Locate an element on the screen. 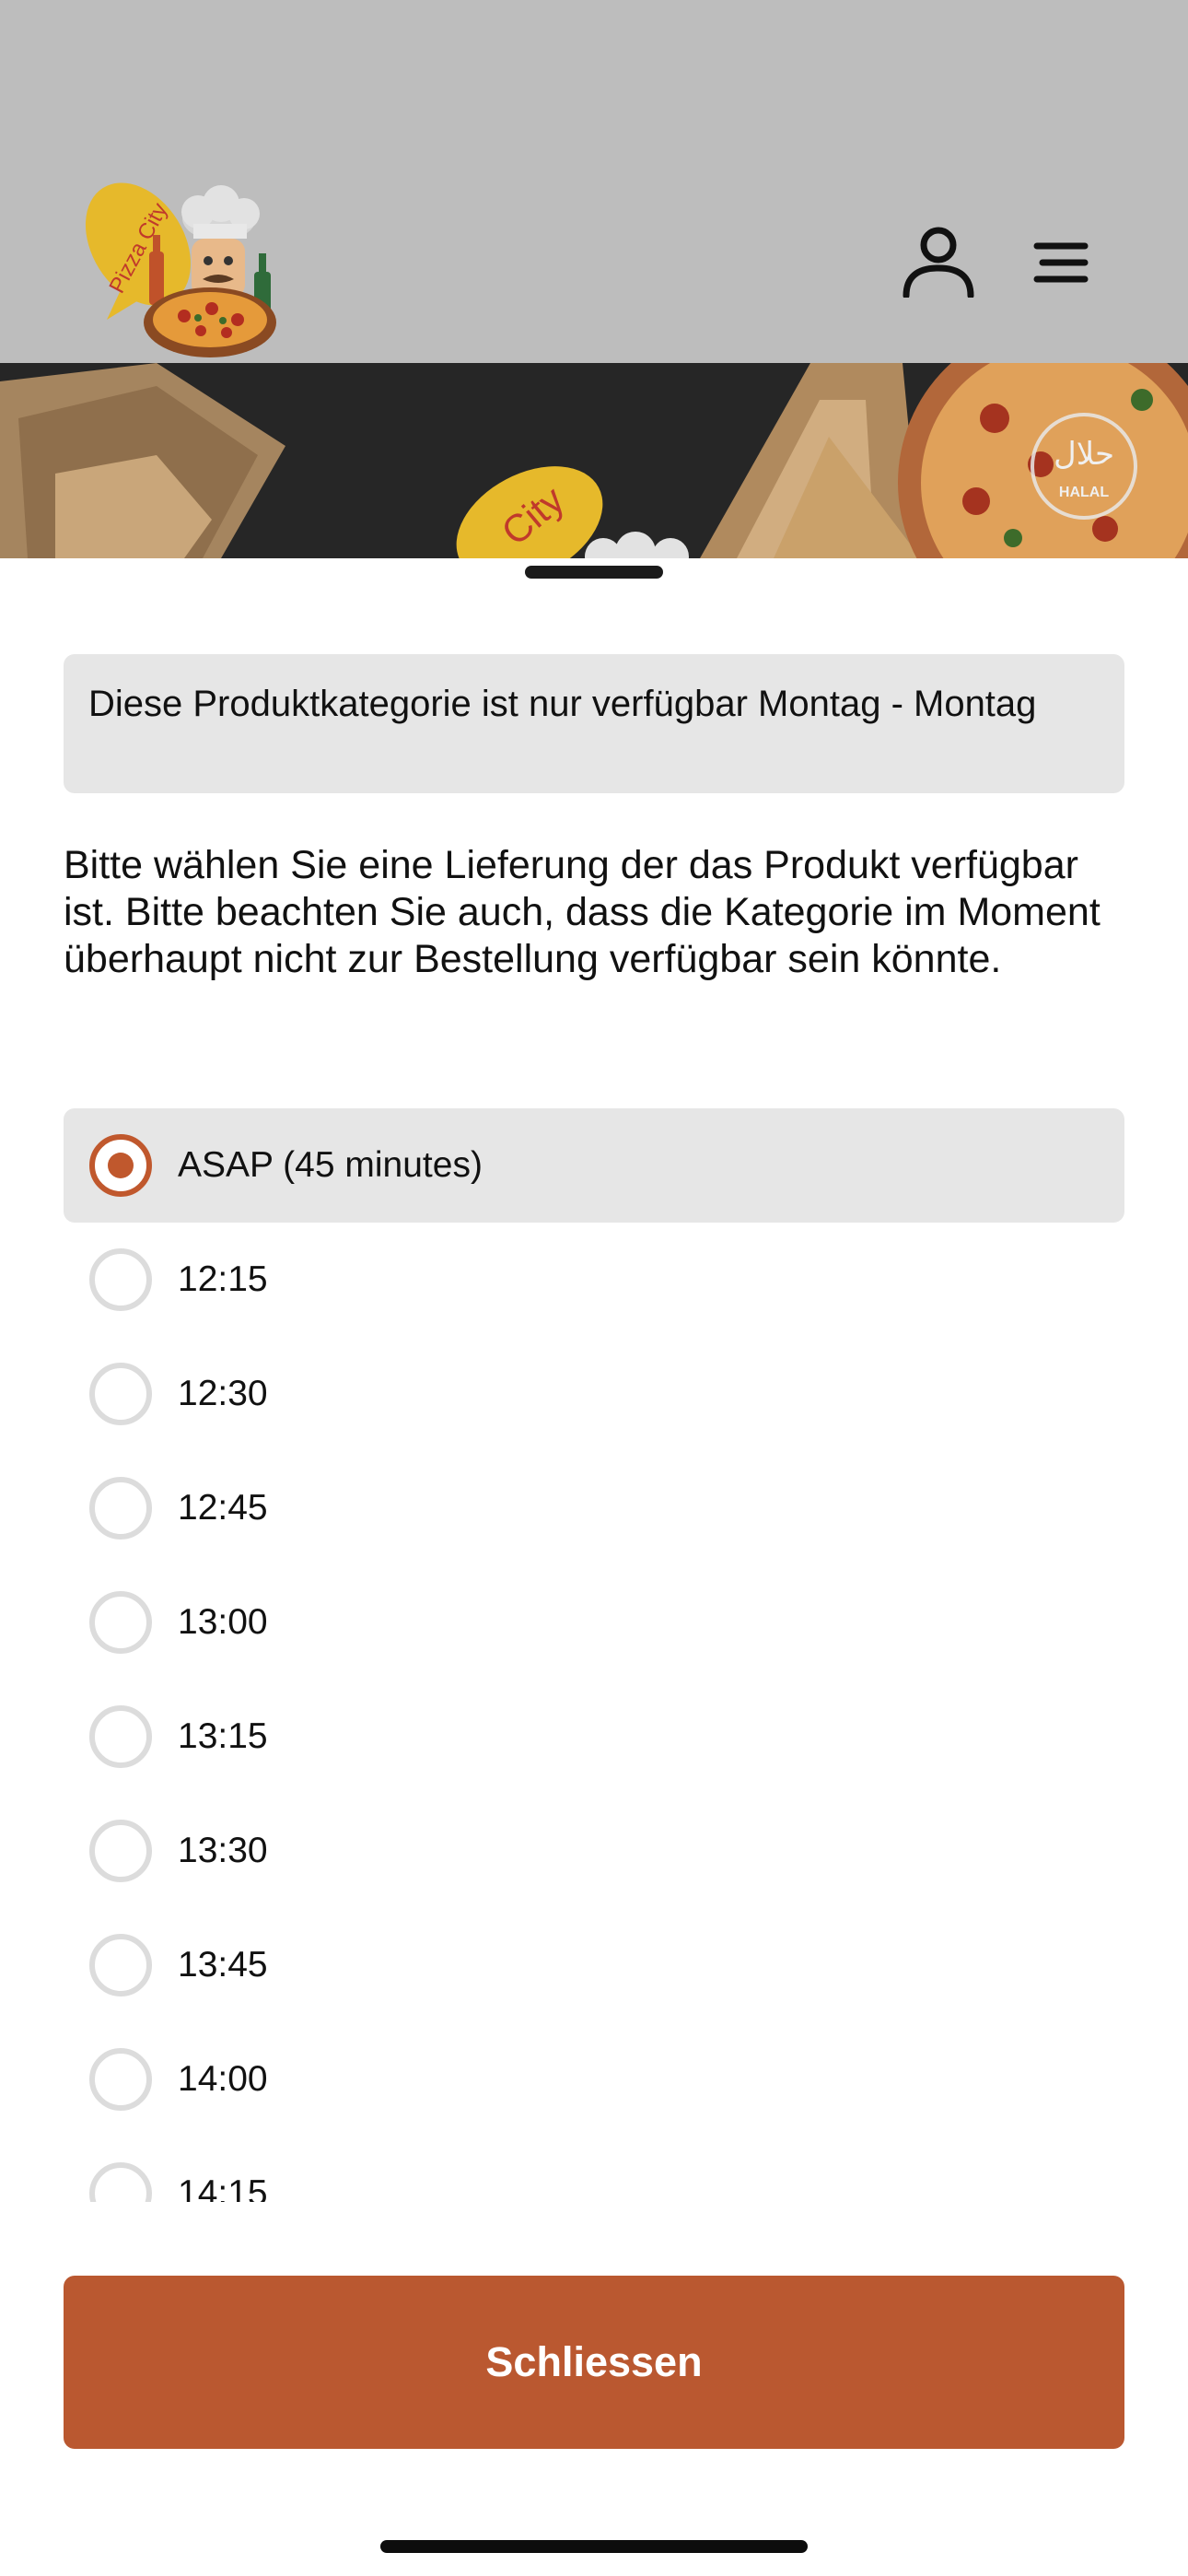 This screenshot has width=1188, height=2576. time-option-label: 14:15 is located at coordinates (223, 2187).